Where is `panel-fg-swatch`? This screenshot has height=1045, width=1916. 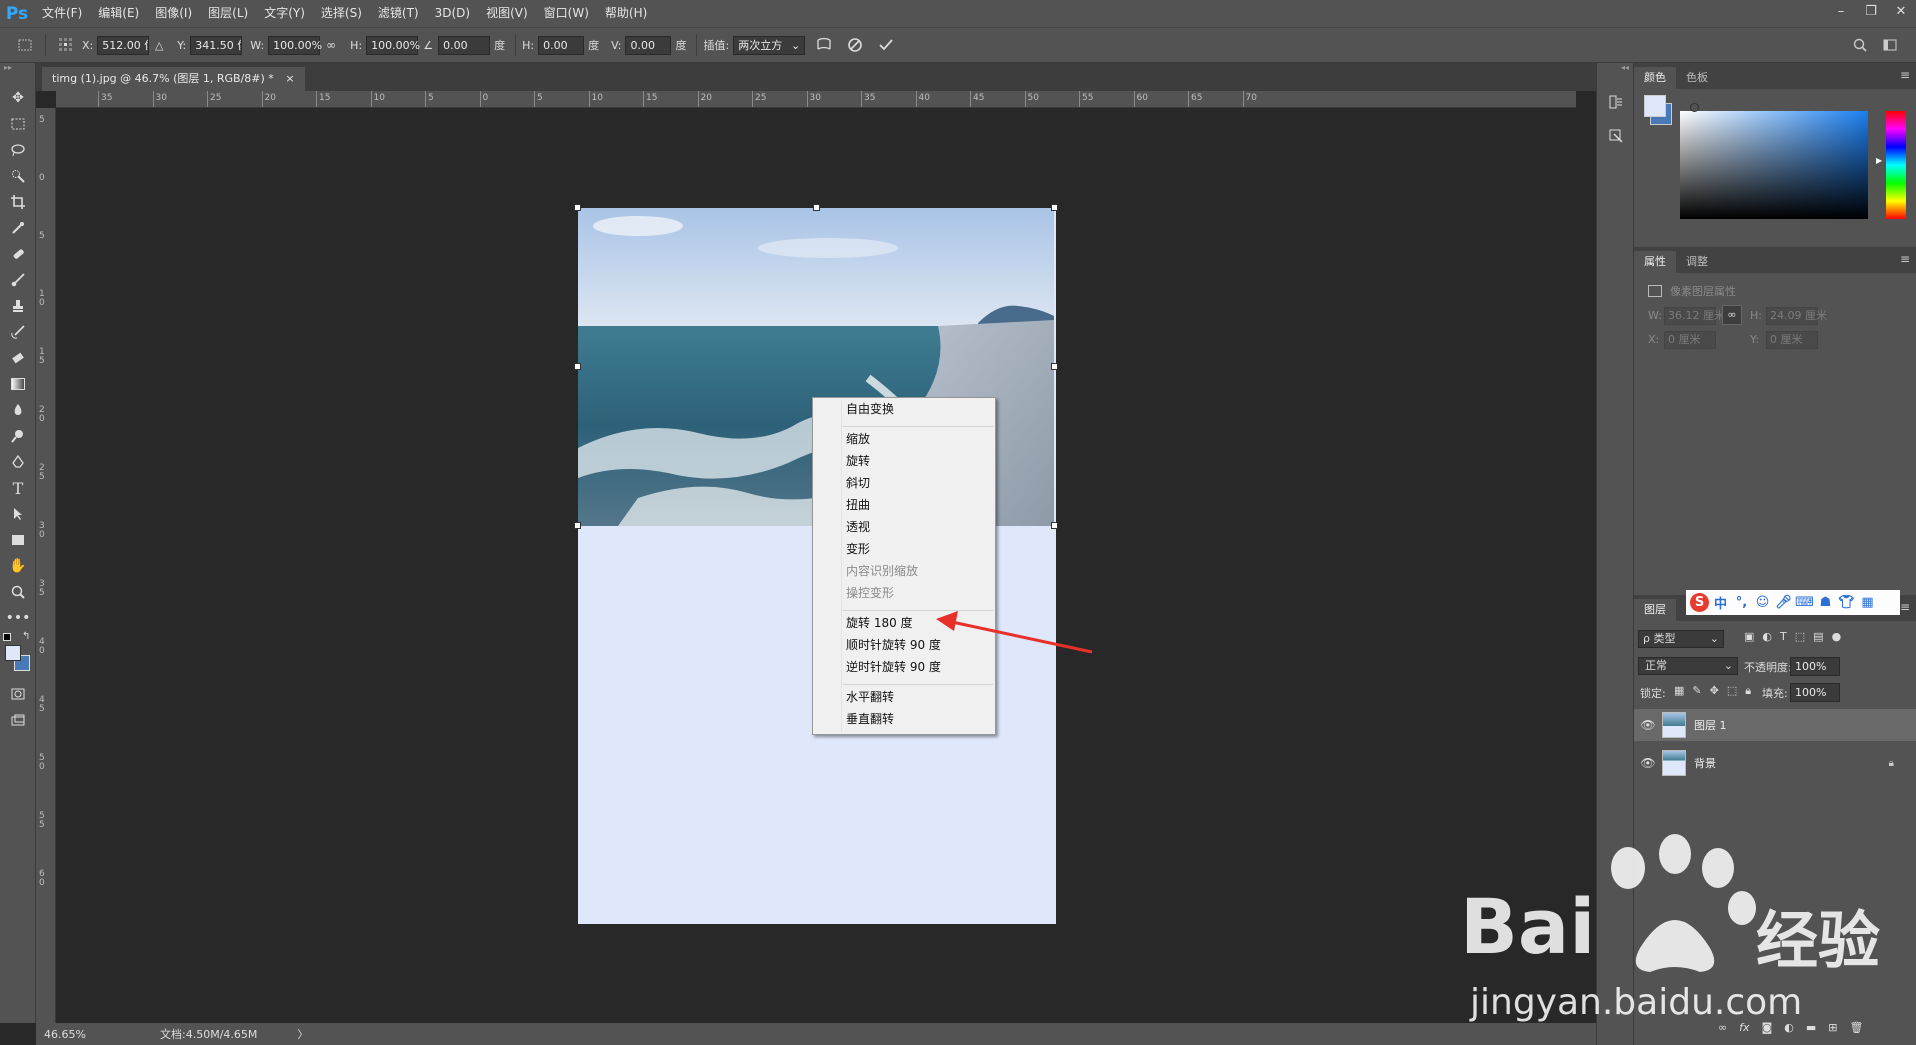 panel-fg-swatch is located at coordinates (1655, 106).